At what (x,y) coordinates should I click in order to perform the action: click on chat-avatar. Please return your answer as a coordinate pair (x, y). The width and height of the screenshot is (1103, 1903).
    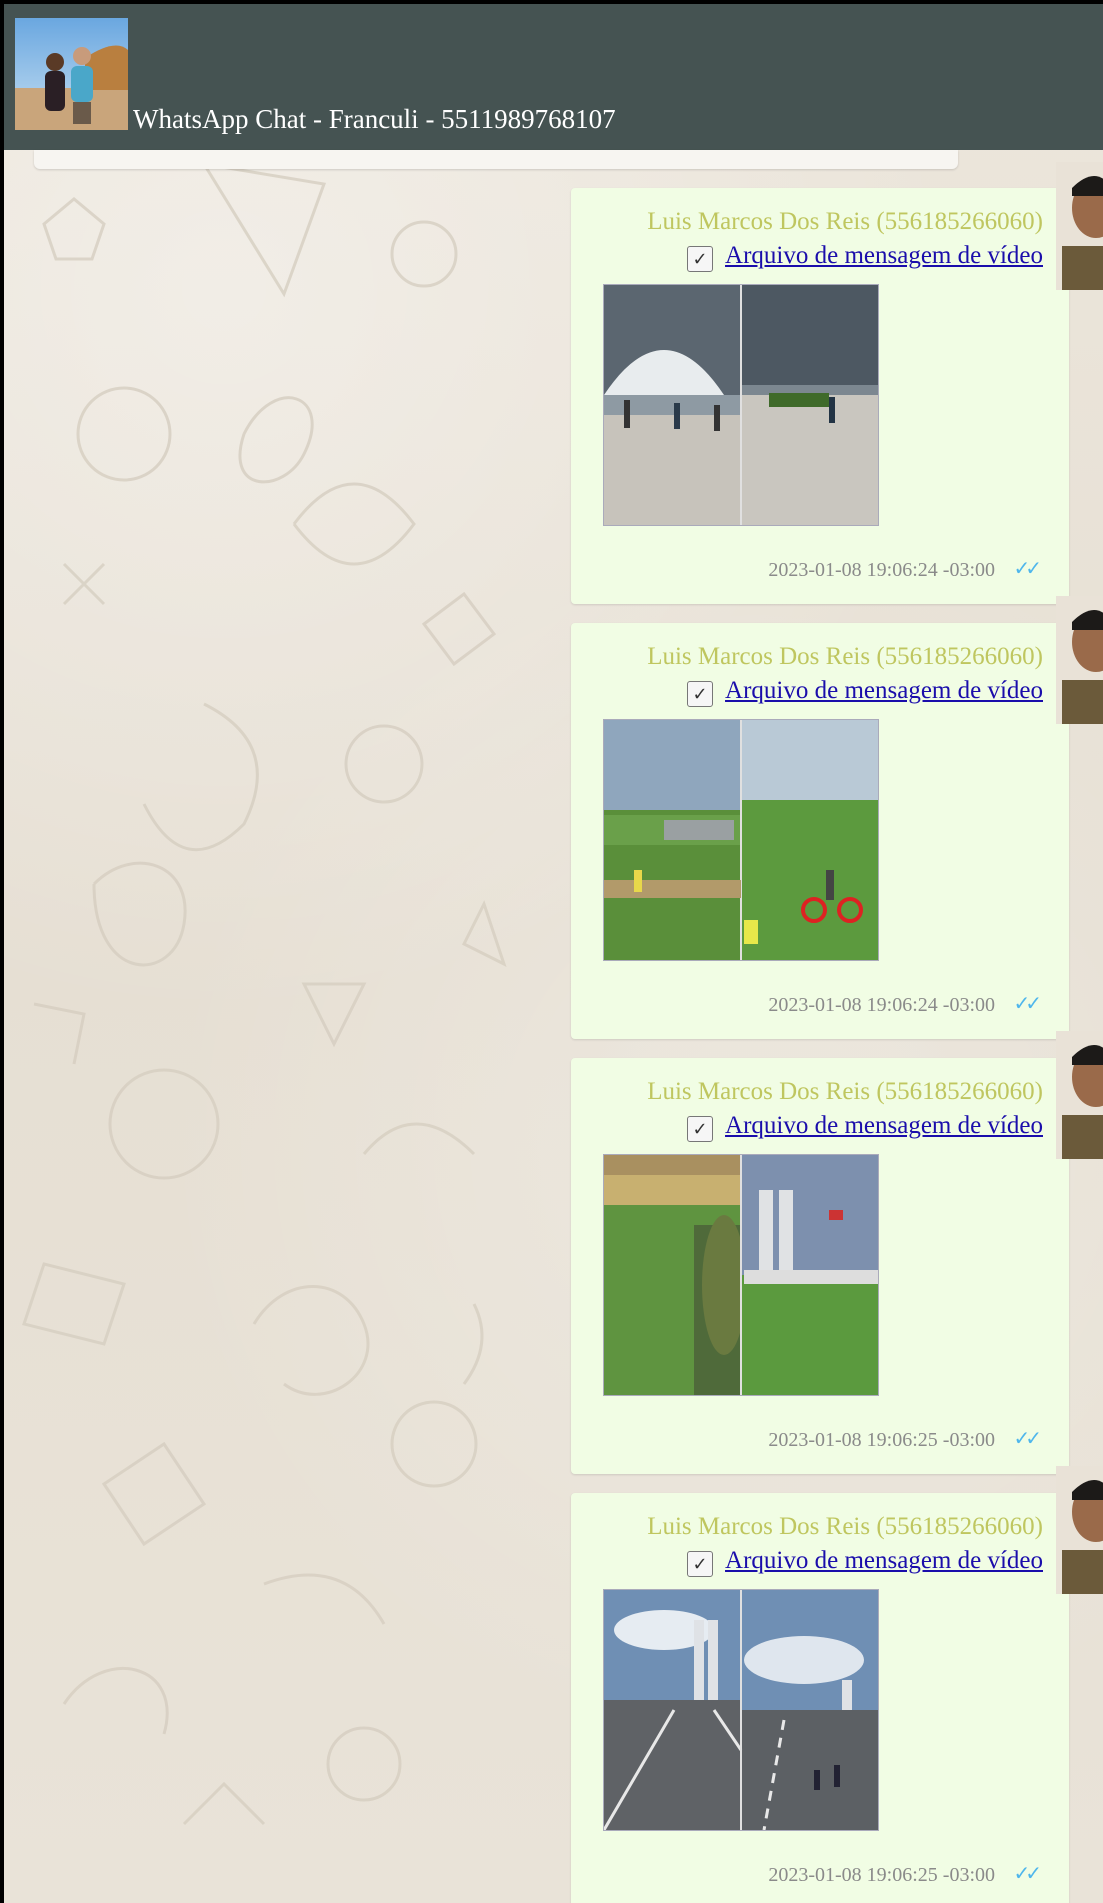
    Looking at the image, I should click on (71, 74).